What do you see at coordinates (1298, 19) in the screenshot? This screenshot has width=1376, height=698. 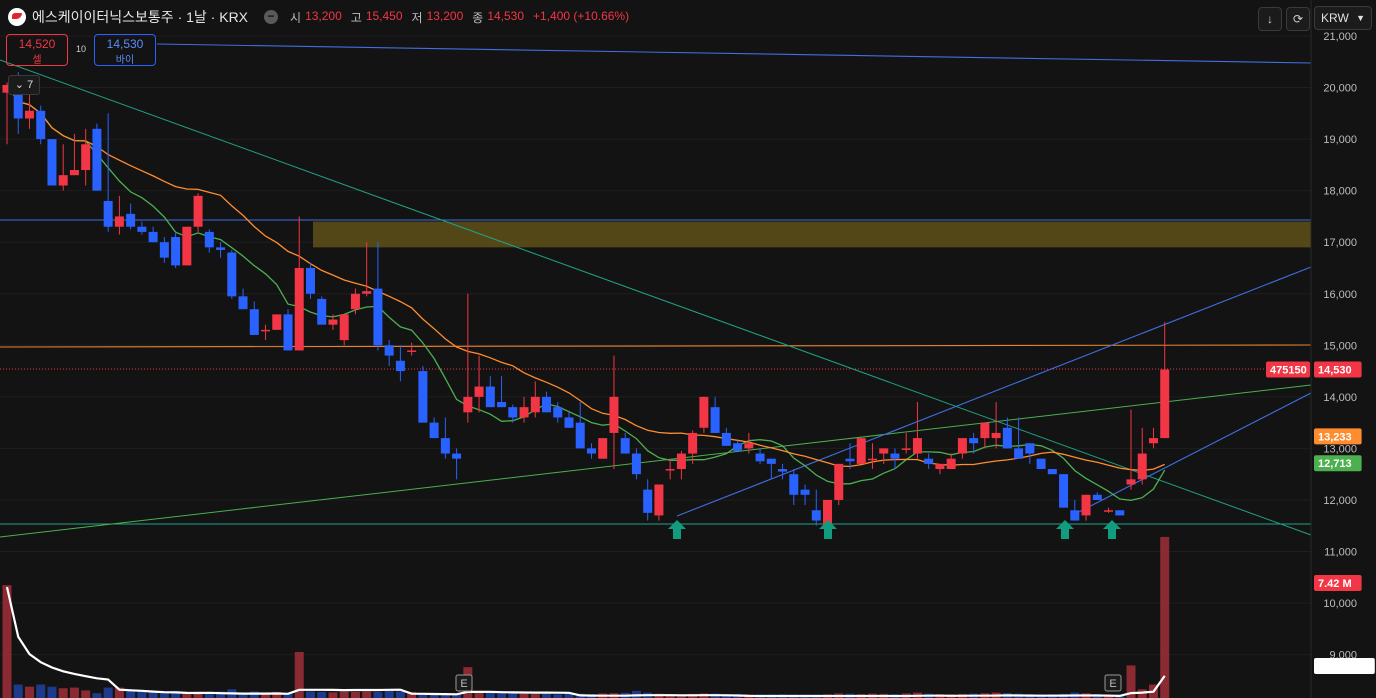 I see `refresh-icon: ⟳` at bounding box center [1298, 19].